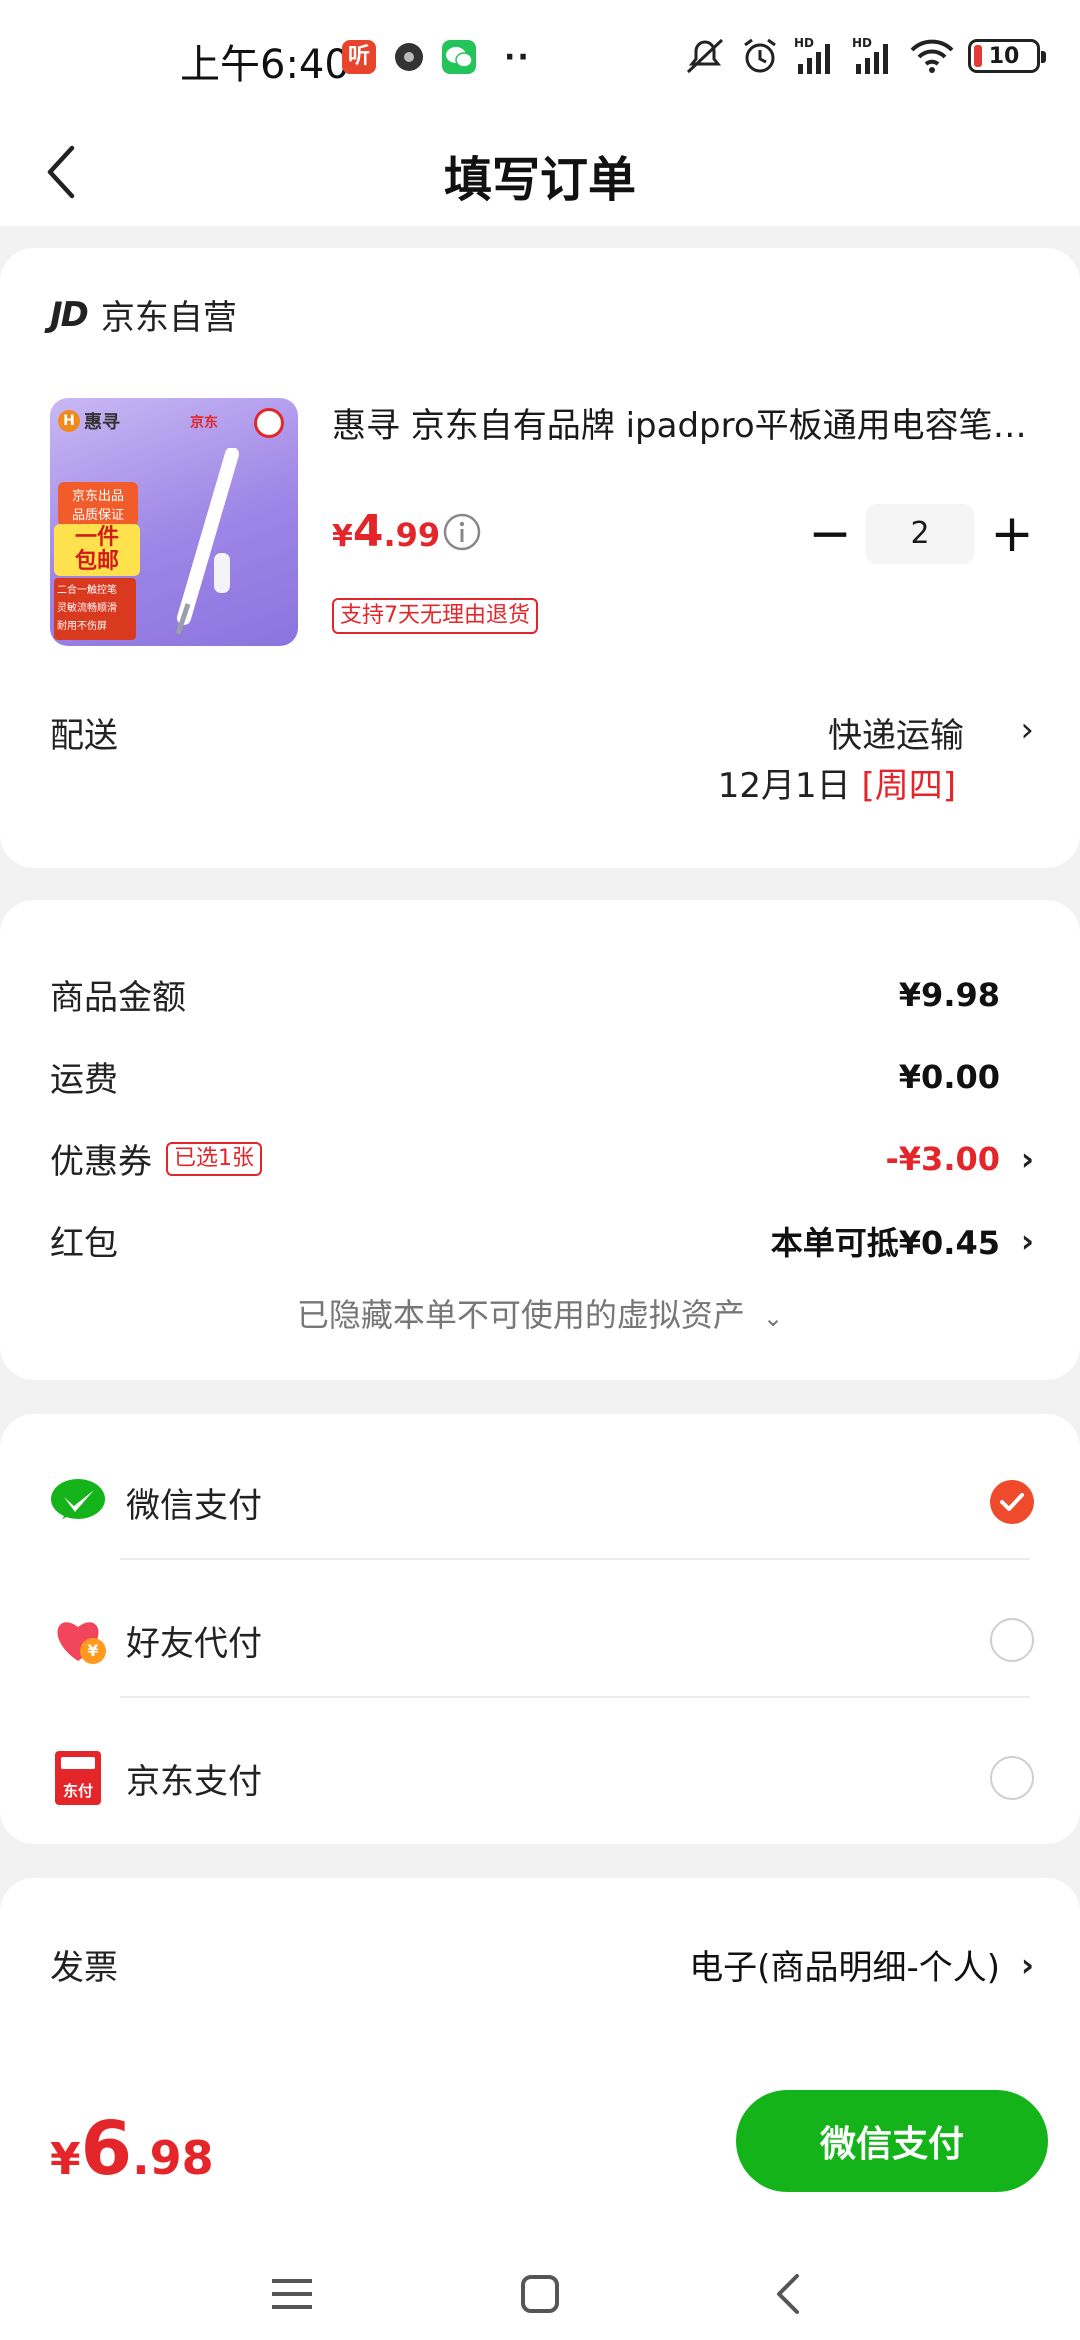  I want to click on jd-pay-icon: 东付, so click(78, 1778).